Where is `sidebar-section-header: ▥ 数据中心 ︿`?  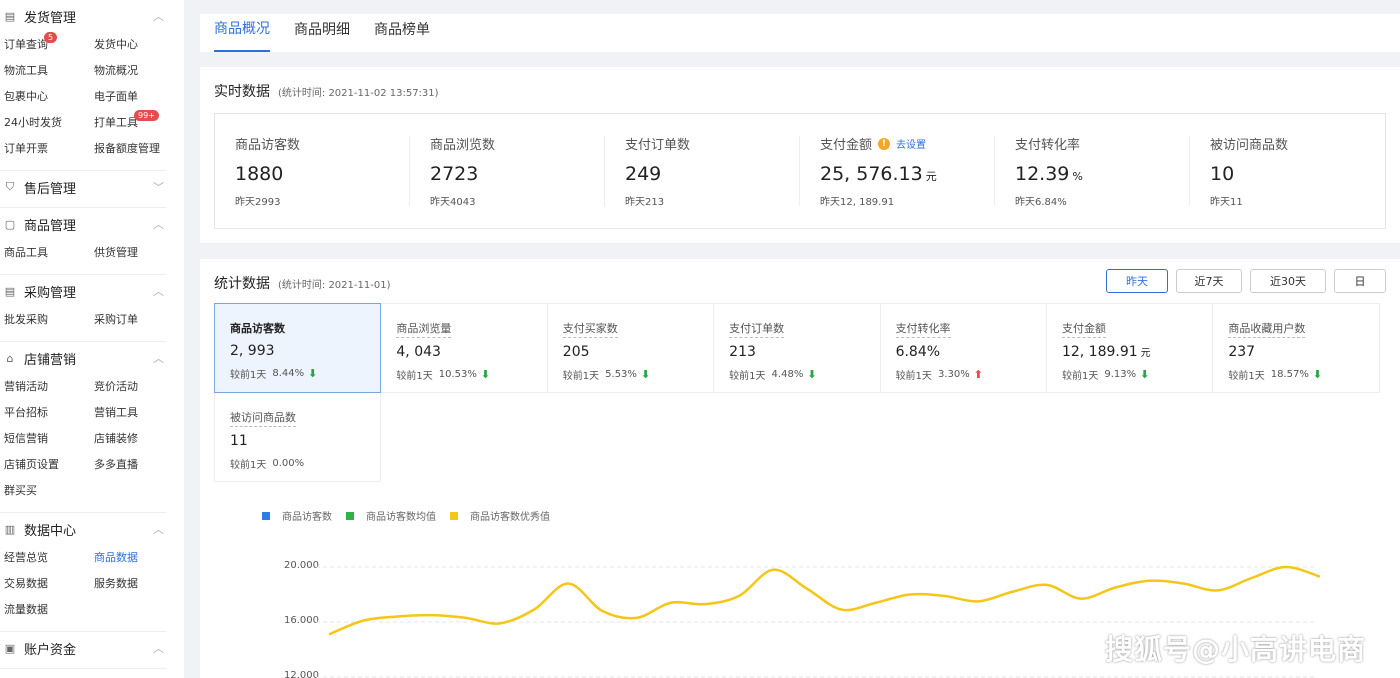 sidebar-section-header: ▥ 数据中心 ︿ is located at coordinates (83, 529).